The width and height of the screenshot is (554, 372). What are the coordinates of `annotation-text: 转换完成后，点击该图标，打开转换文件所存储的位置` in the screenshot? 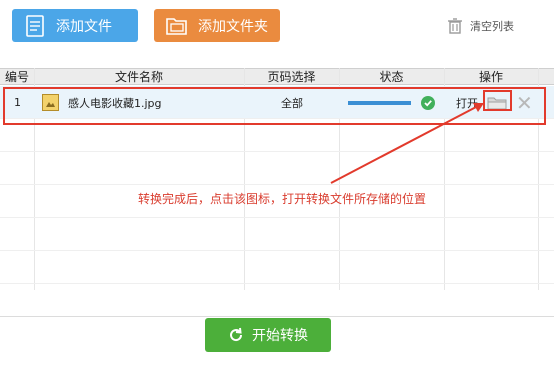 It's located at (282, 199).